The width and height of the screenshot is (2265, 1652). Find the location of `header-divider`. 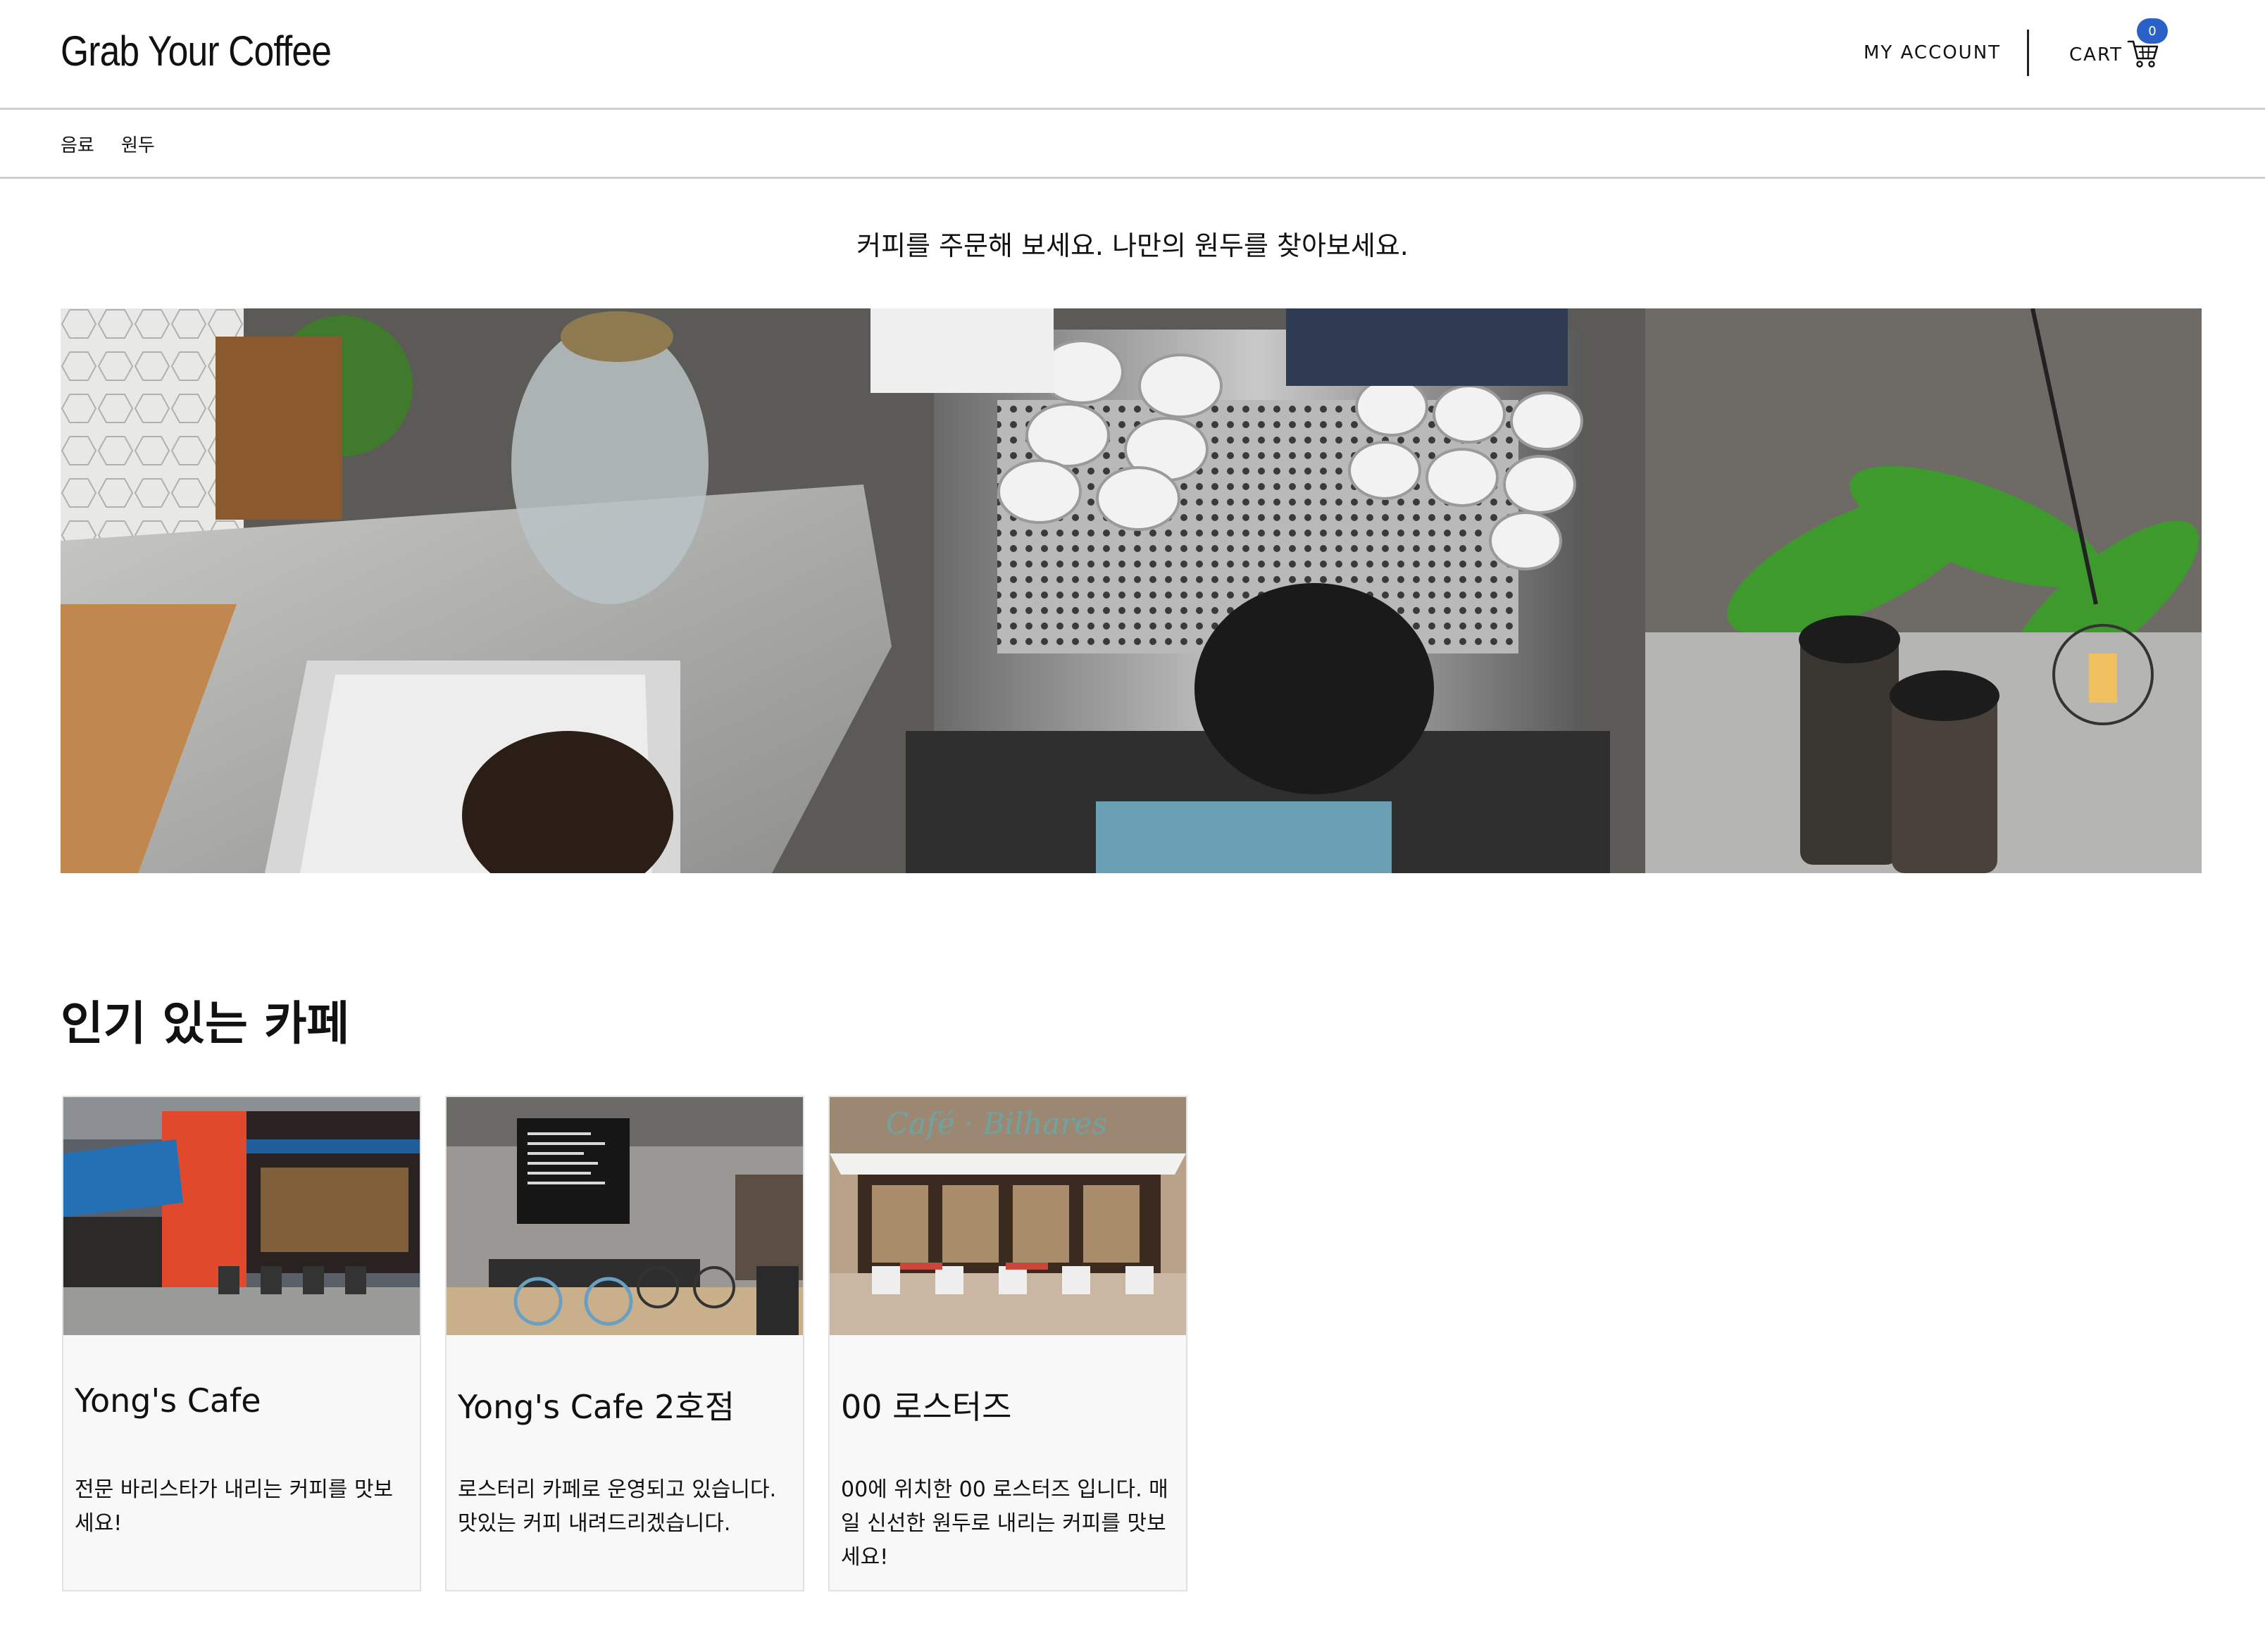

header-divider is located at coordinates (2028, 53).